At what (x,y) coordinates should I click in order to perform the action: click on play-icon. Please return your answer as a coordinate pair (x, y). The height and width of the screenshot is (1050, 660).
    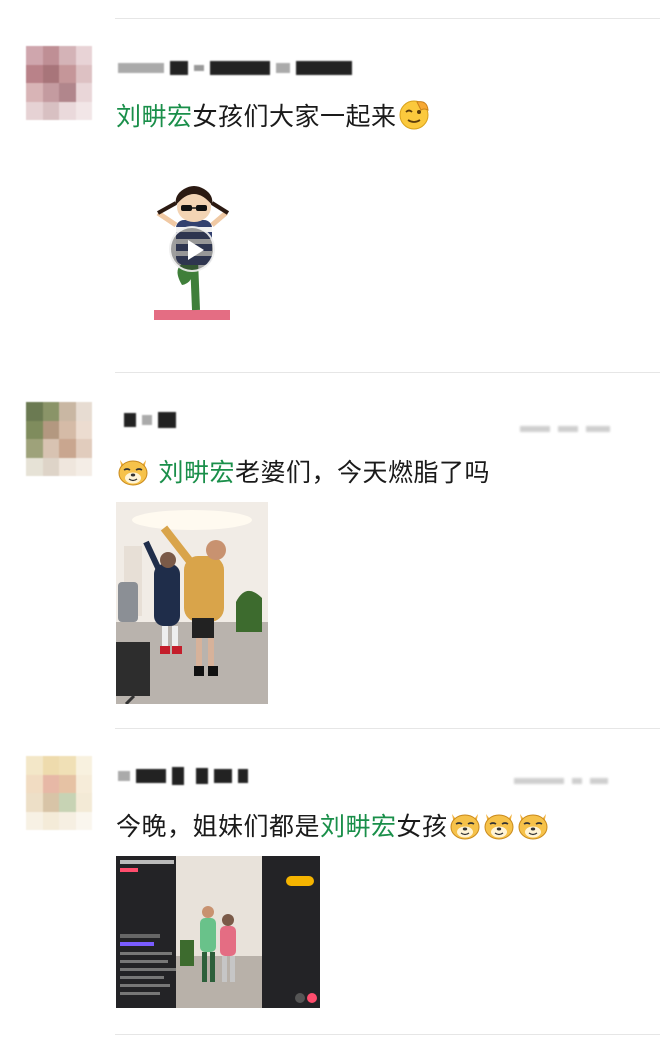
    Looking at the image, I should click on (192, 249).